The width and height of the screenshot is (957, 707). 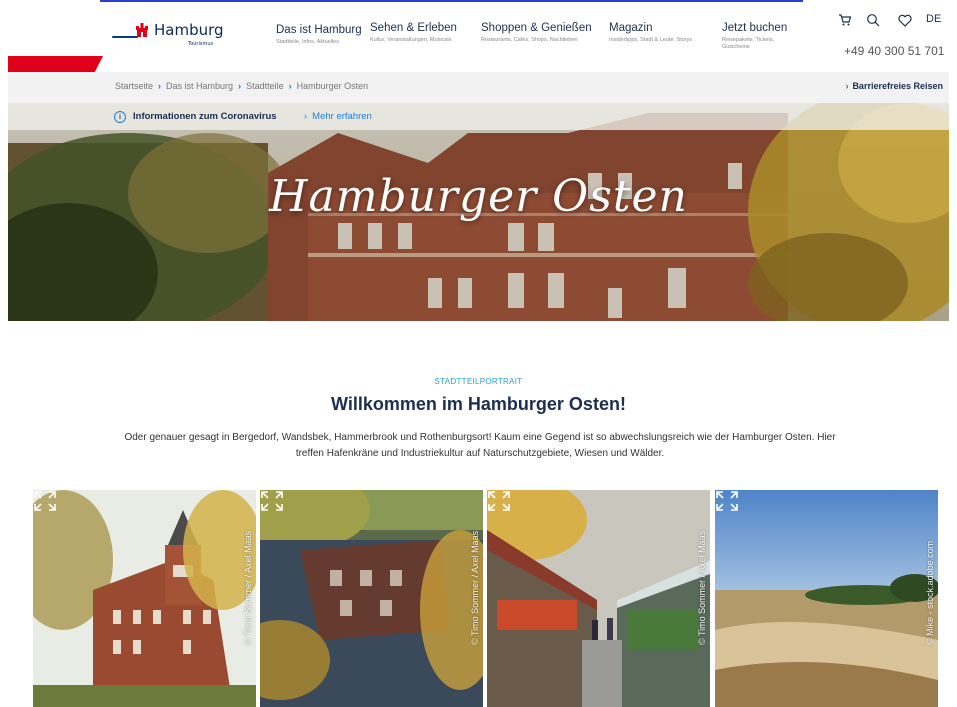 I want to click on phone-number: +49 40 300 51 701, so click(x=894, y=51).